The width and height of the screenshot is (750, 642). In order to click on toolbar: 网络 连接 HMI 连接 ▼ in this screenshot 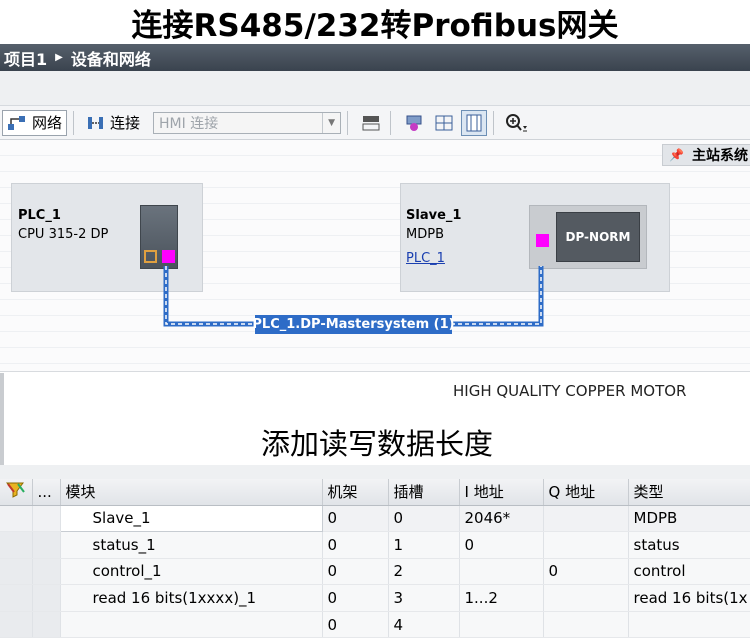, I will do `click(375, 123)`.